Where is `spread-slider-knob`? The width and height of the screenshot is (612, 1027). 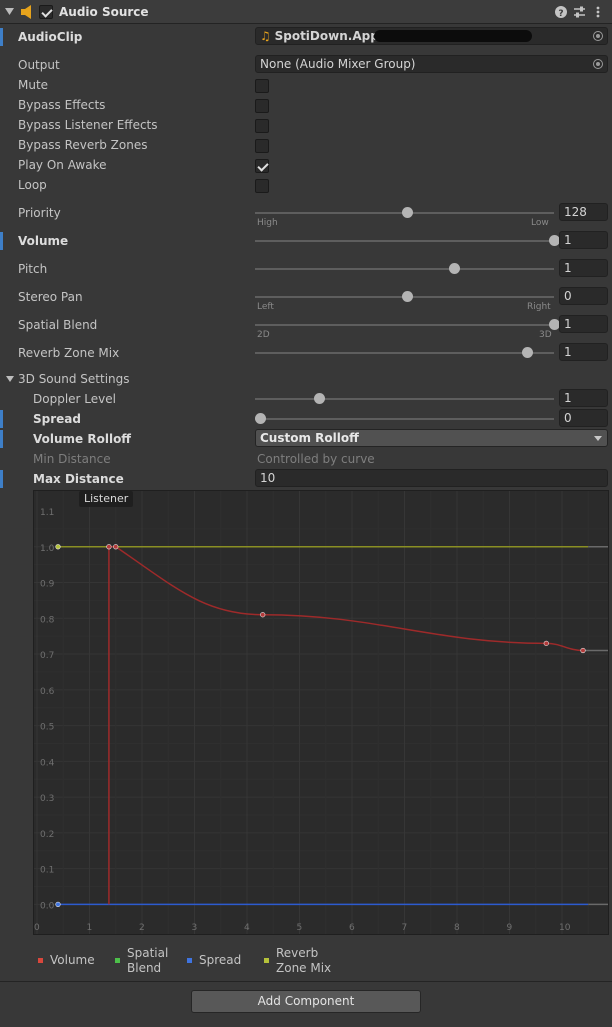
spread-slider-knob is located at coordinates (260, 418).